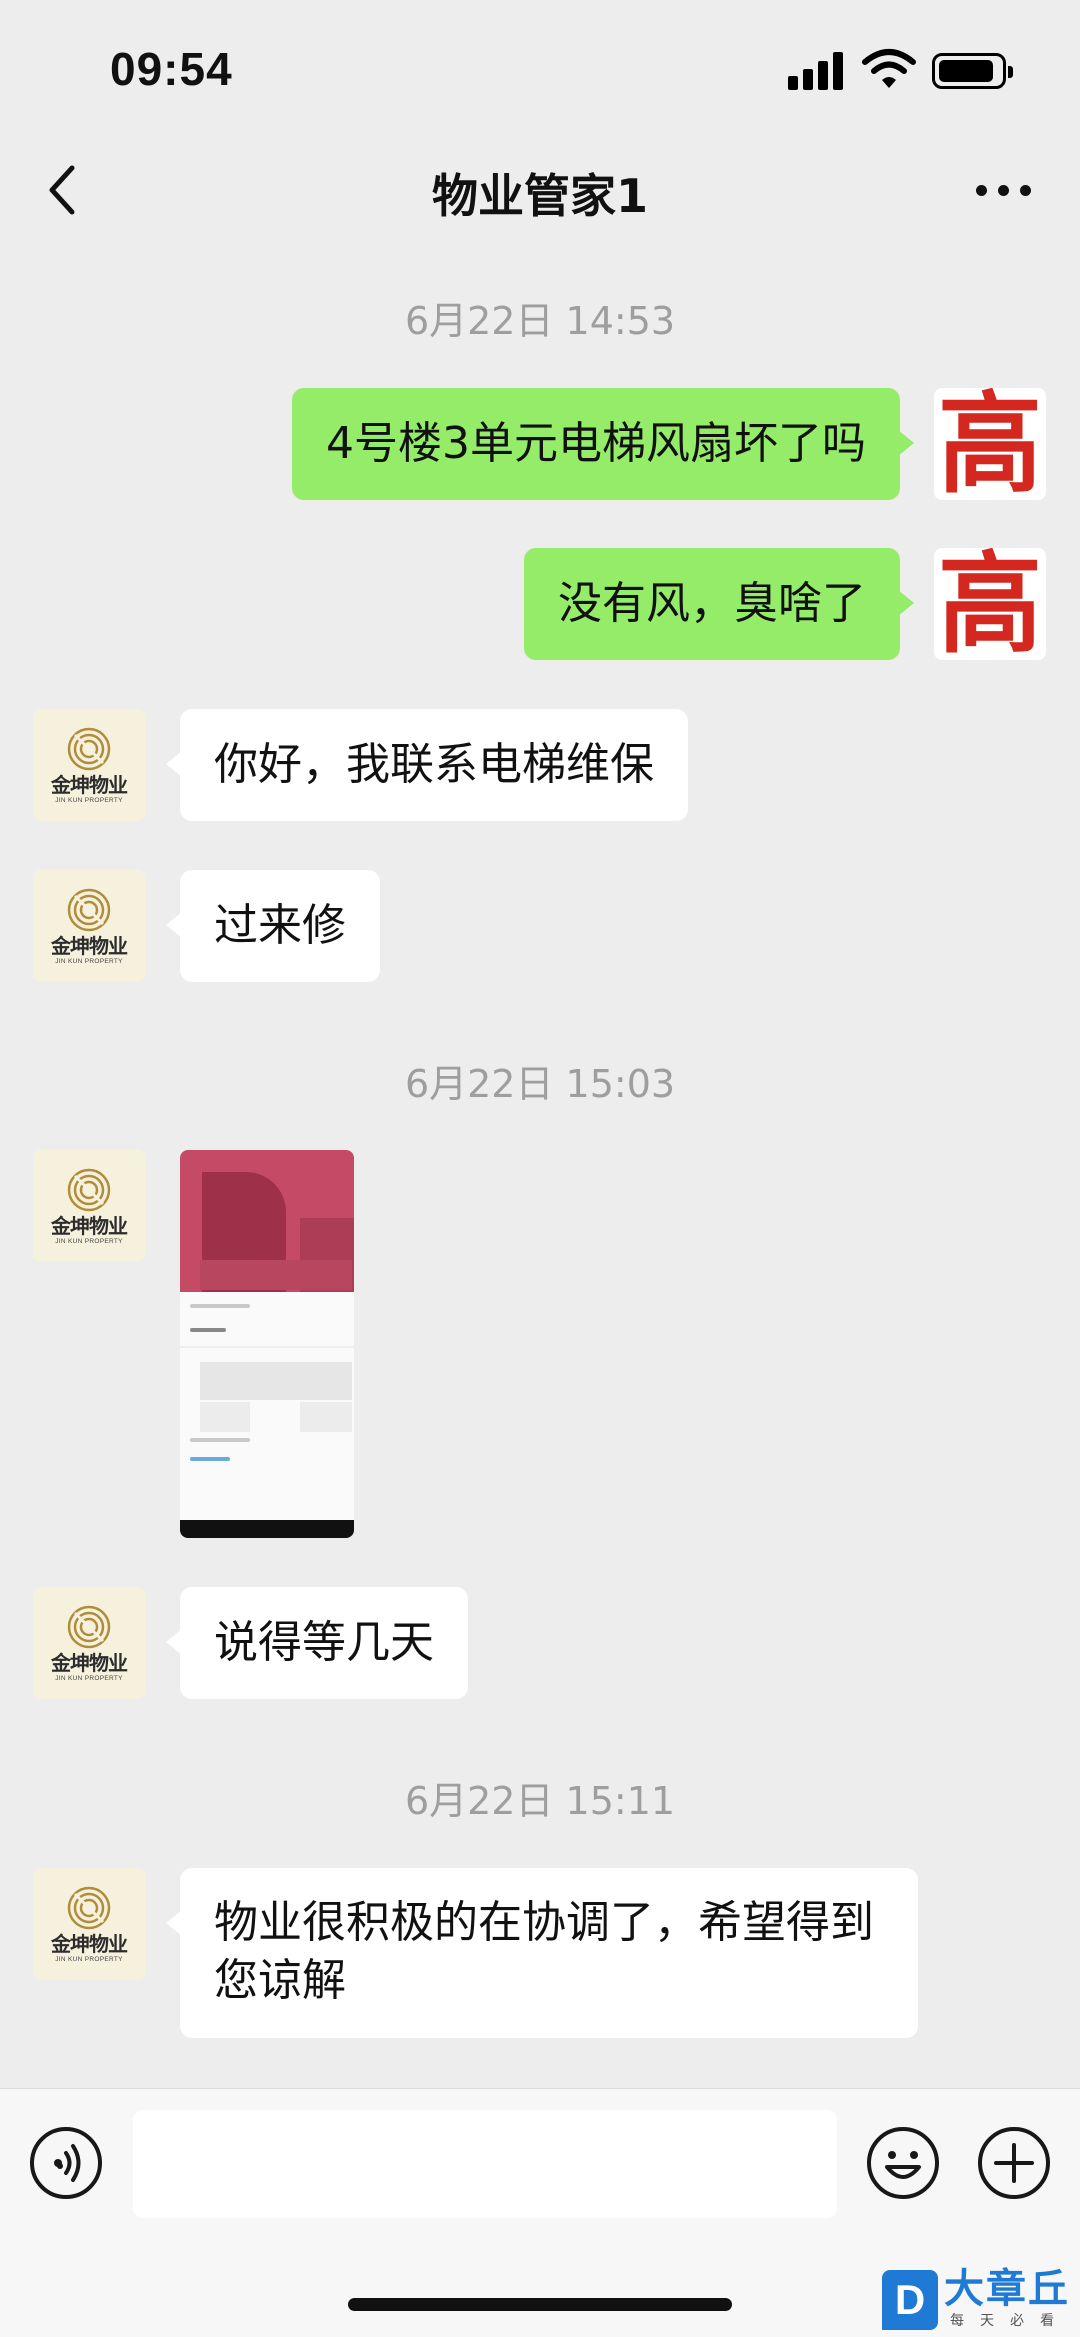  I want to click on watermark-title: 大章丘, so click(1007, 2289).